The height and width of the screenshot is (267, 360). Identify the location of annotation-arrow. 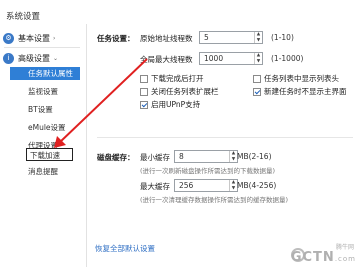
(101, 103).